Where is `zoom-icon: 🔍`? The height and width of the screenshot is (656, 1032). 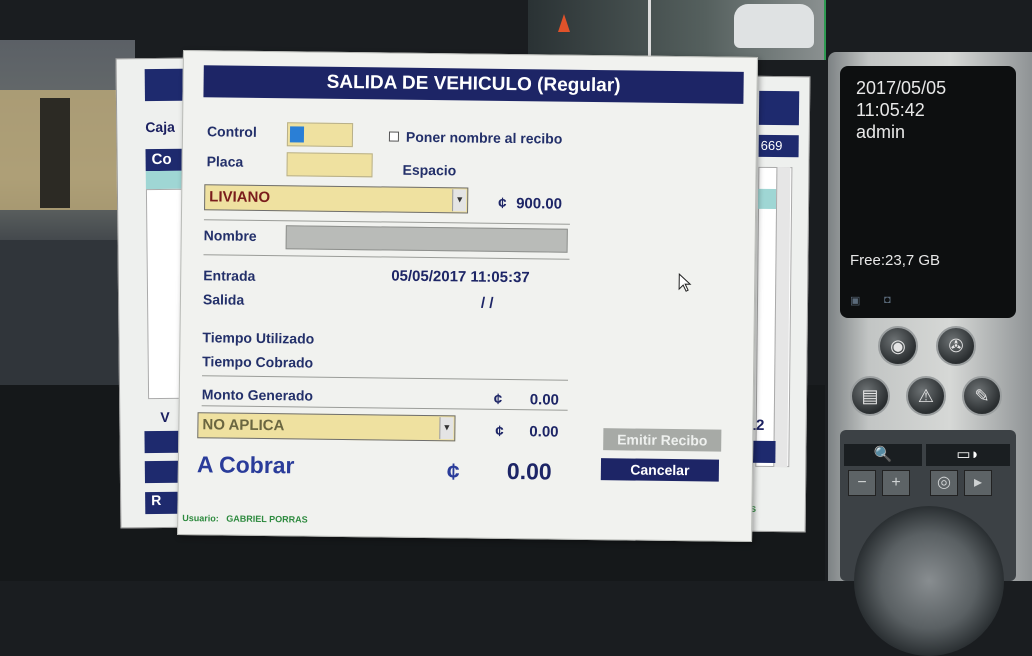 zoom-icon: 🔍 is located at coordinates (883, 455).